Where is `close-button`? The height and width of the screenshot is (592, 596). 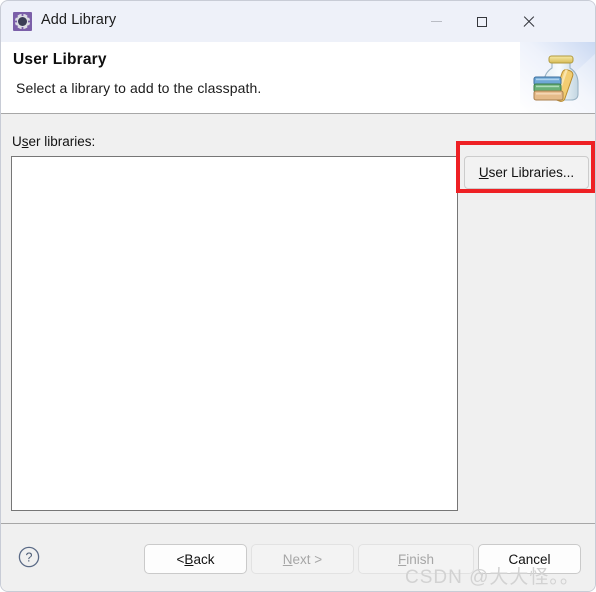 close-button is located at coordinates (528, 21).